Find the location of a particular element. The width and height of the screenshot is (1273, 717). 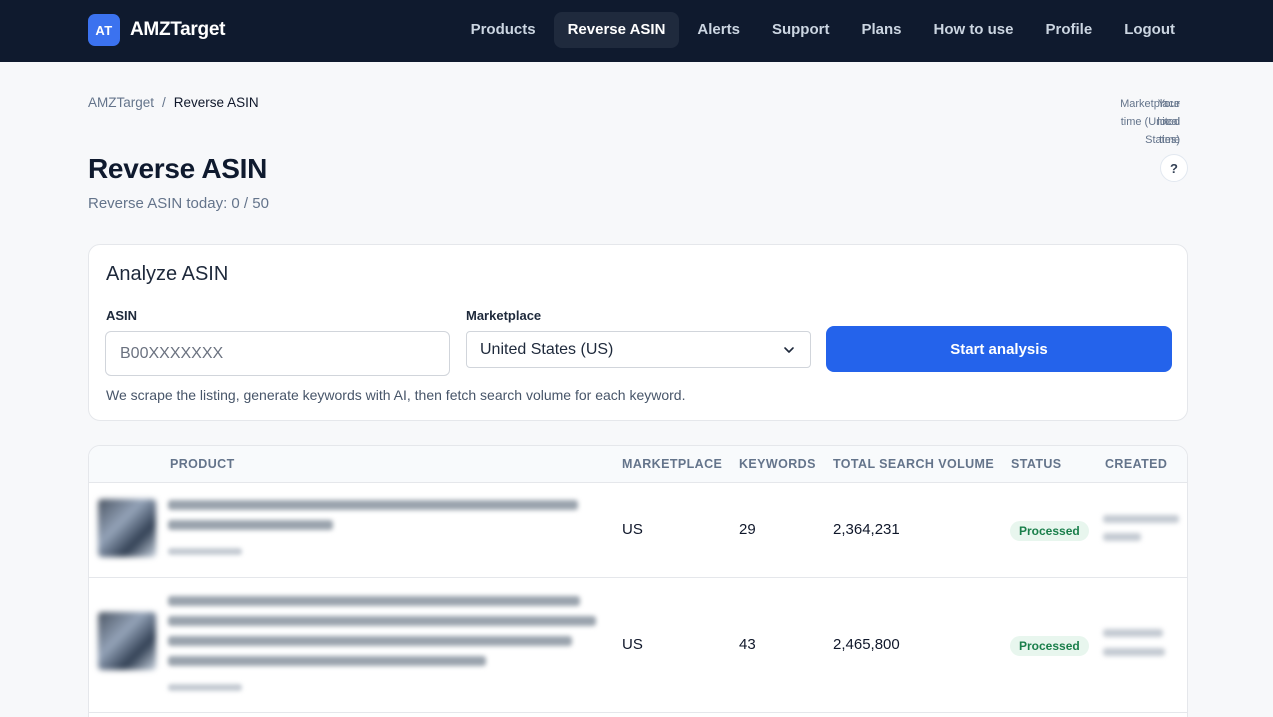

nav-reverse-asin: Reverse ASIN is located at coordinates (616, 30).